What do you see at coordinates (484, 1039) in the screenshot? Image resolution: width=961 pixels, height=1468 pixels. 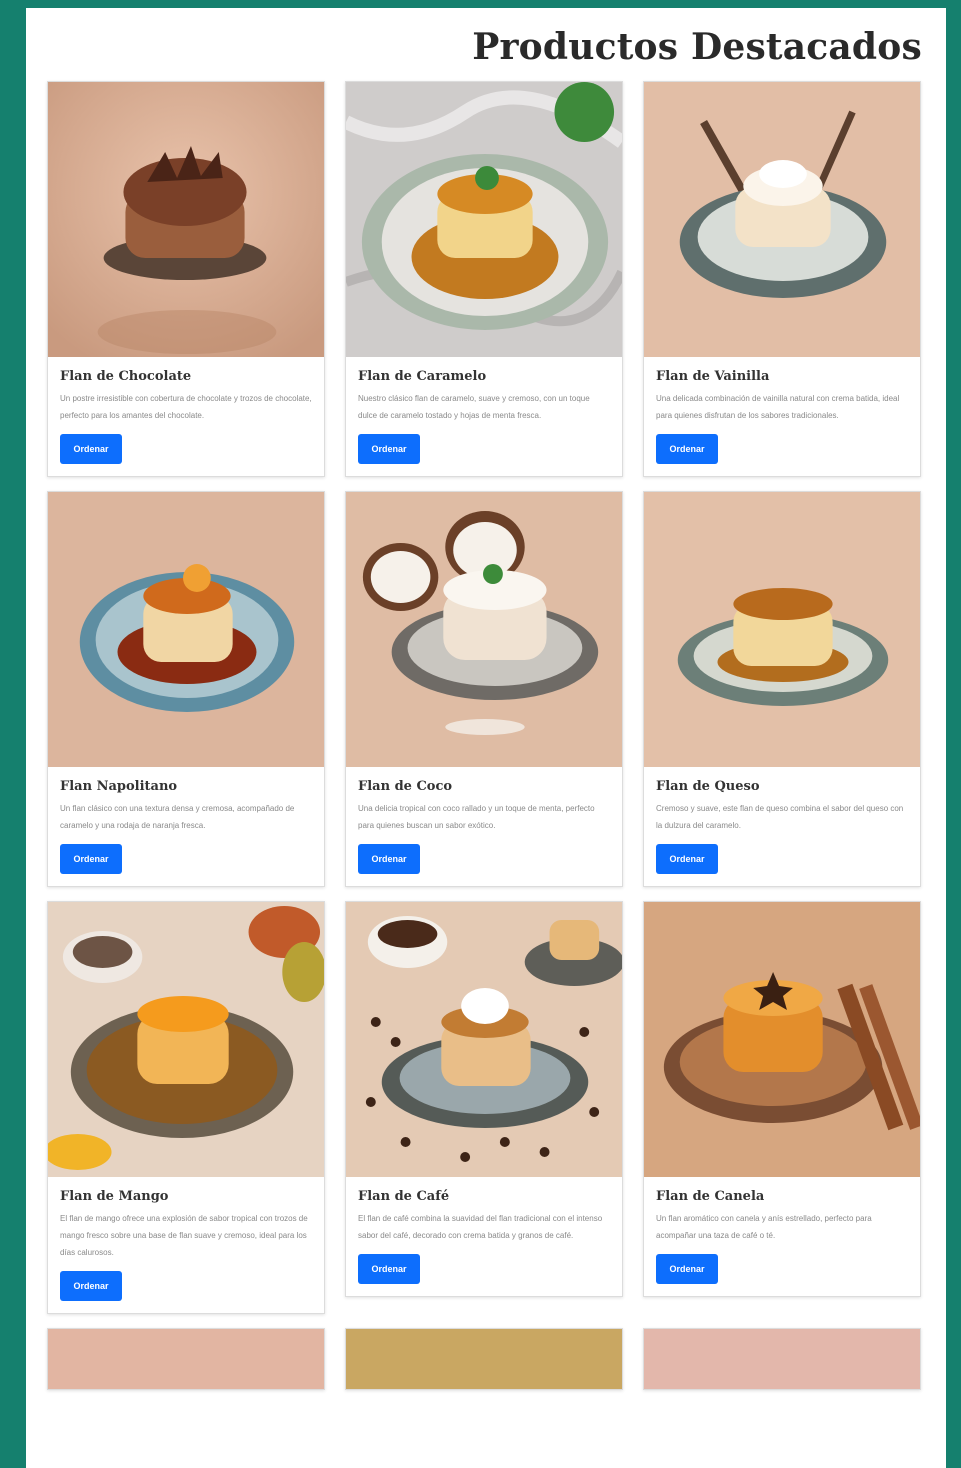 I see `coffee-flan-image` at bounding box center [484, 1039].